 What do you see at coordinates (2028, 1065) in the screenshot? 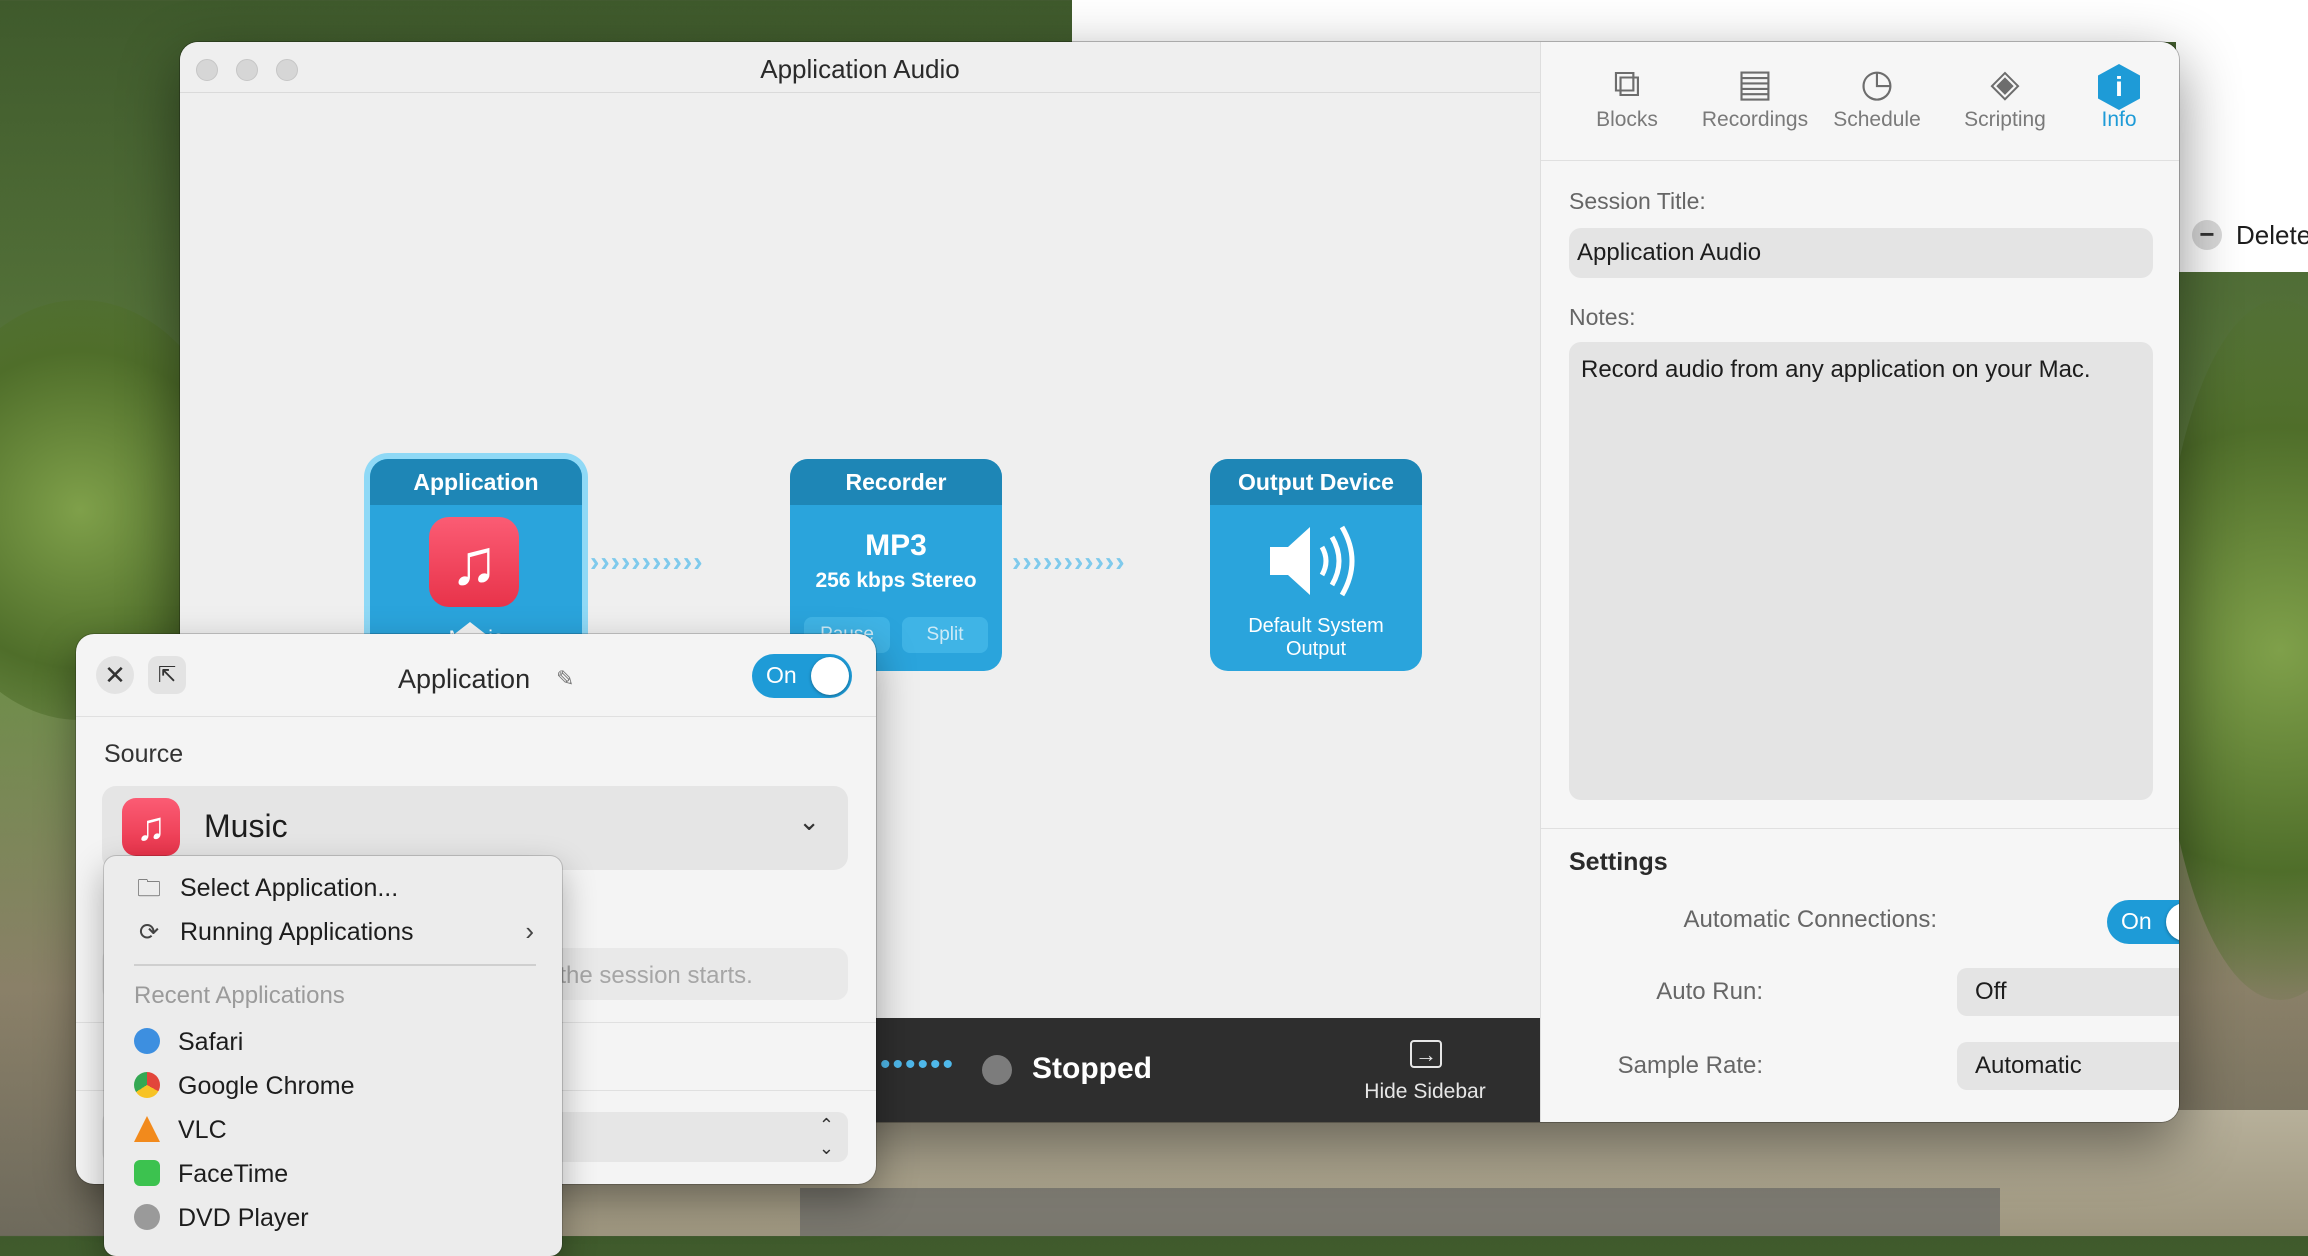
I see `sample-rate-value: Automatic` at bounding box center [2028, 1065].